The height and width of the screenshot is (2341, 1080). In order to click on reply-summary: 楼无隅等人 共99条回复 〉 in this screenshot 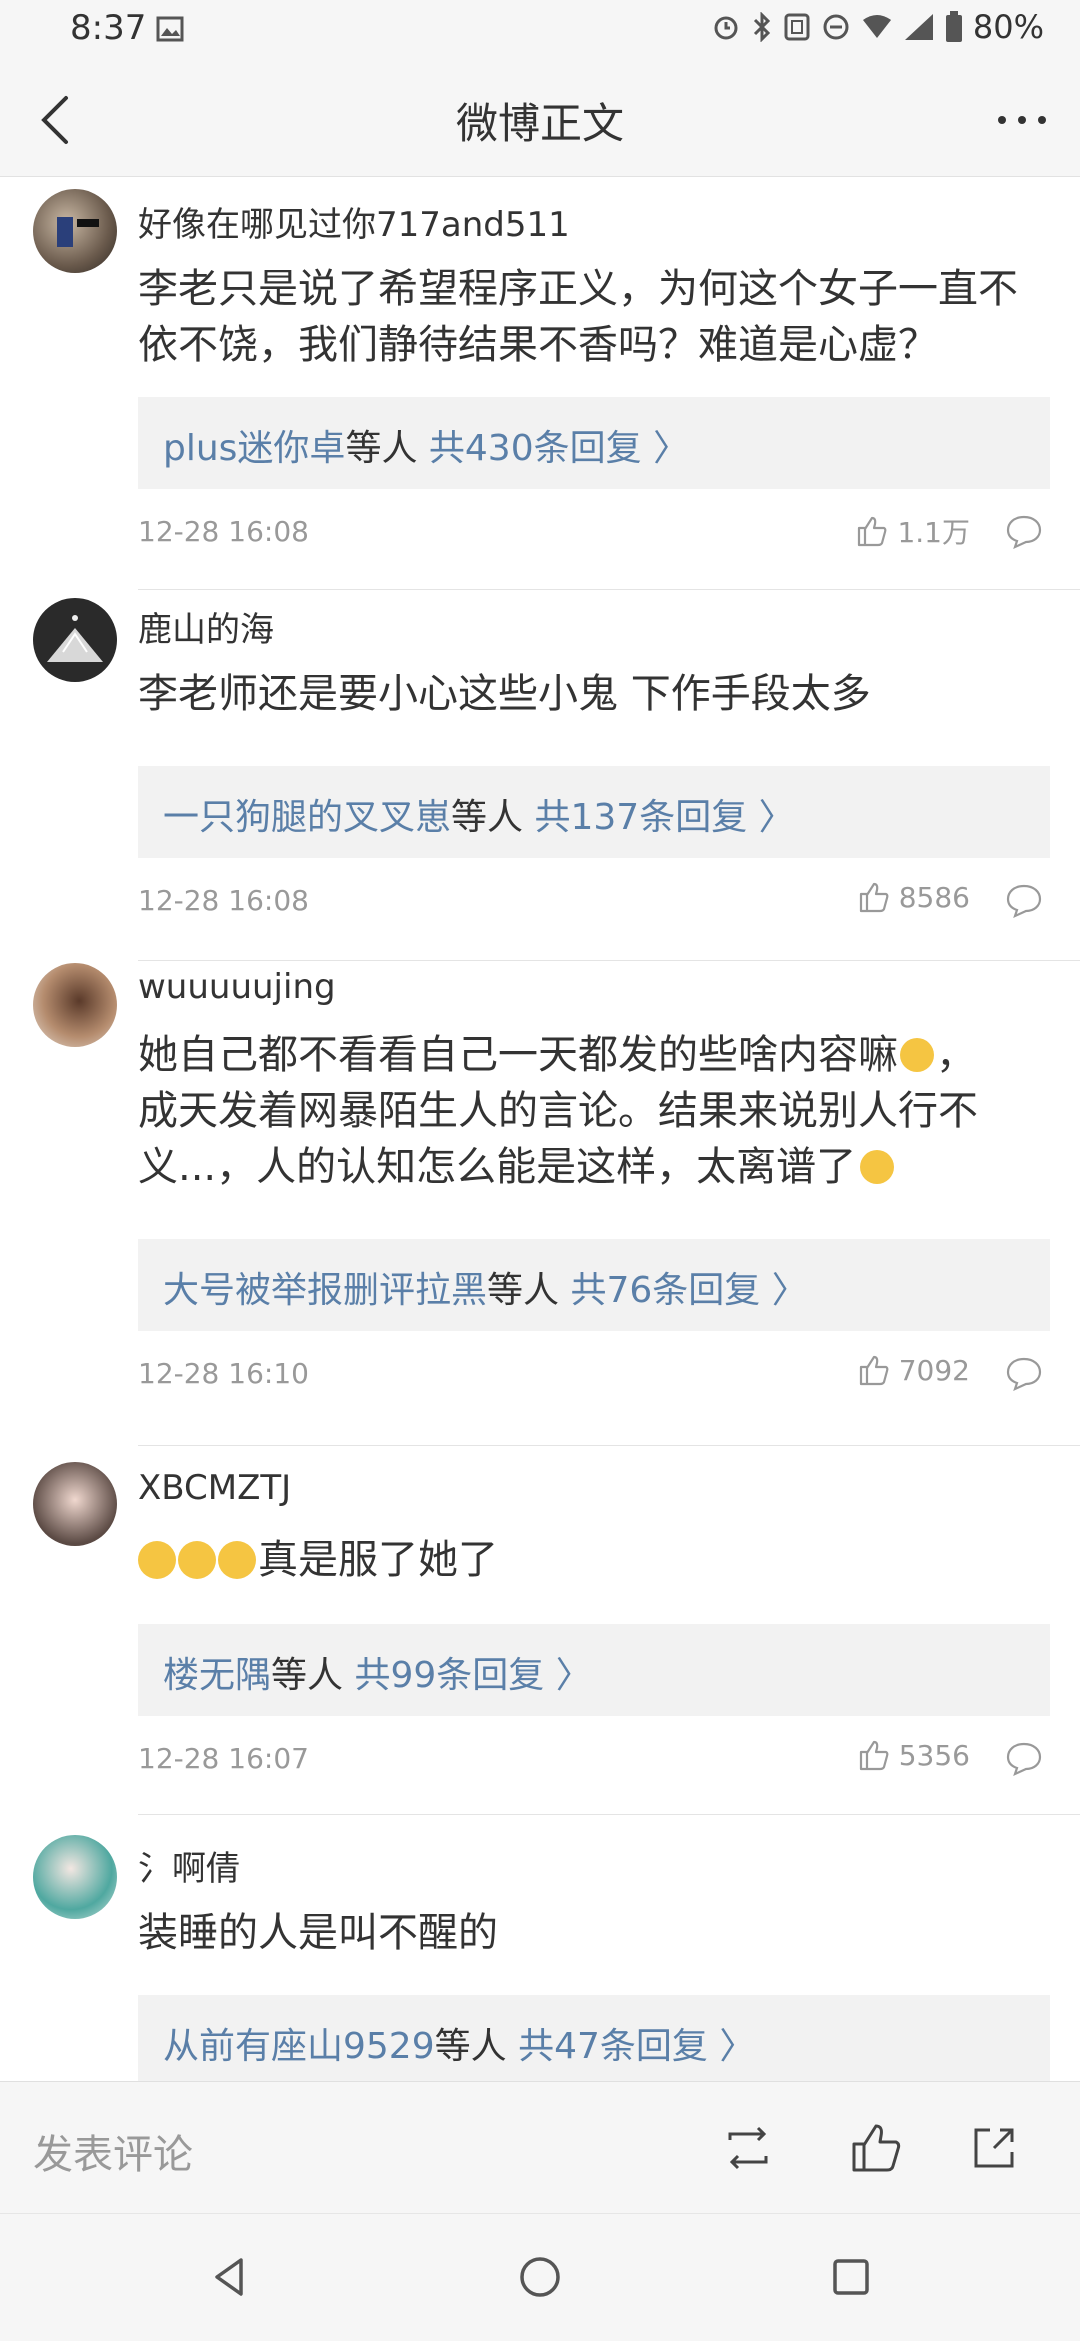, I will do `click(377, 1672)`.